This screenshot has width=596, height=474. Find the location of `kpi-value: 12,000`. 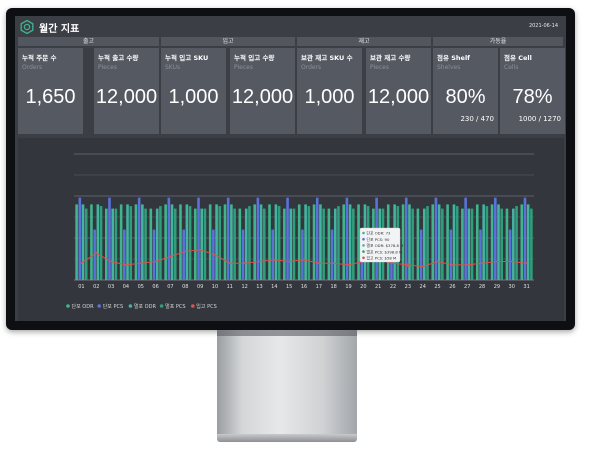

kpi-value: 12,000 is located at coordinates (398, 97).